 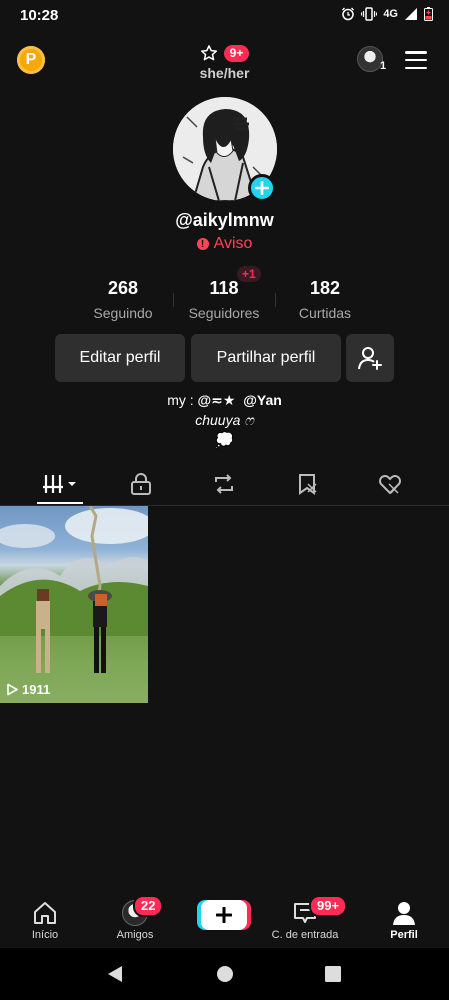 What do you see at coordinates (233, 243) in the screenshot?
I see `warning-label: Aviso` at bounding box center [233, 243].